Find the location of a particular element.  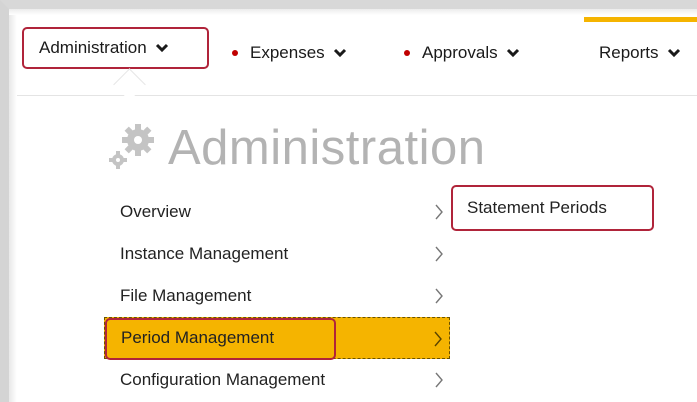

menu-item-label: Overview is located at coordinates (155, 211).